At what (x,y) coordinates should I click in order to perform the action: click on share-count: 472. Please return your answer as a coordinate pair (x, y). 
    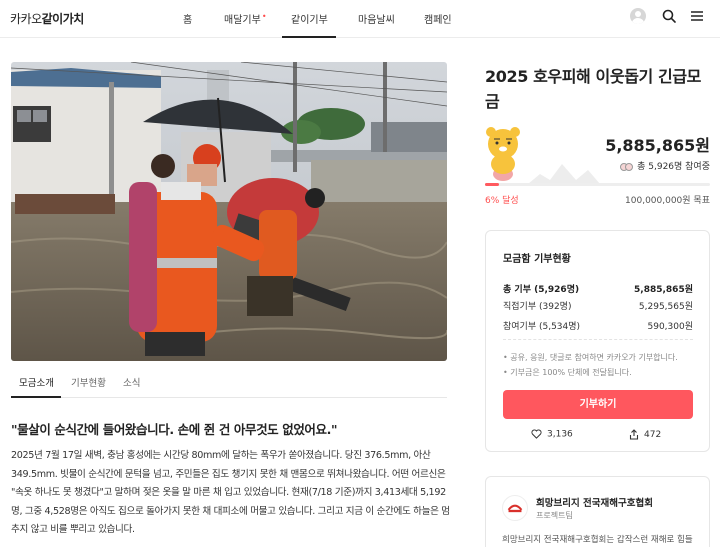
    Looking at the image, I should click on (653, 435).